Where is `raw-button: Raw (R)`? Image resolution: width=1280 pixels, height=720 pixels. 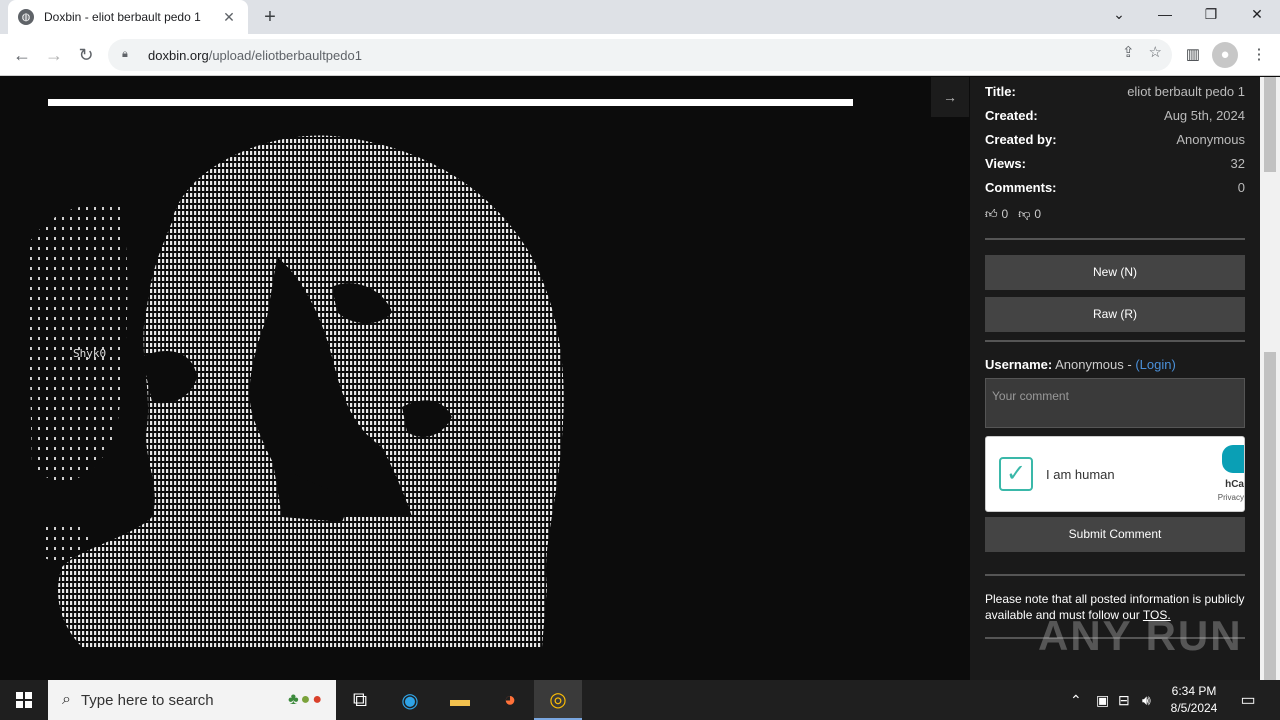
raw-button: Raw (R) is located at coordinates (1115, 314).